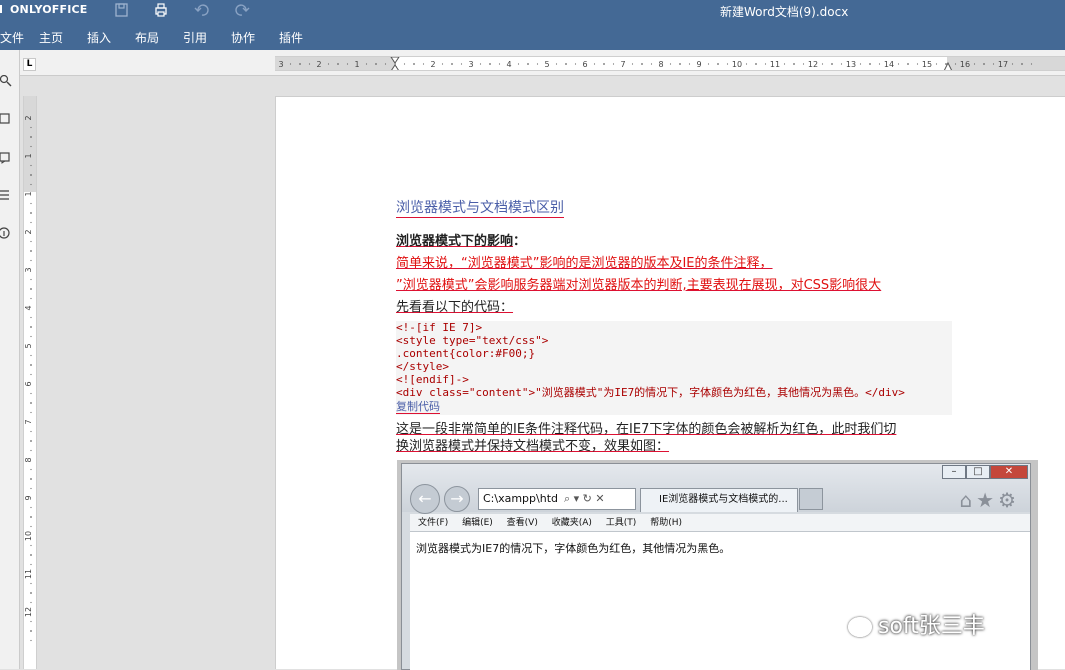 This screenshot has width=1065, height=670. Describe the element at coordinates (147, 37) in the screenshot. I see `tab-layout: 布局` at that location.